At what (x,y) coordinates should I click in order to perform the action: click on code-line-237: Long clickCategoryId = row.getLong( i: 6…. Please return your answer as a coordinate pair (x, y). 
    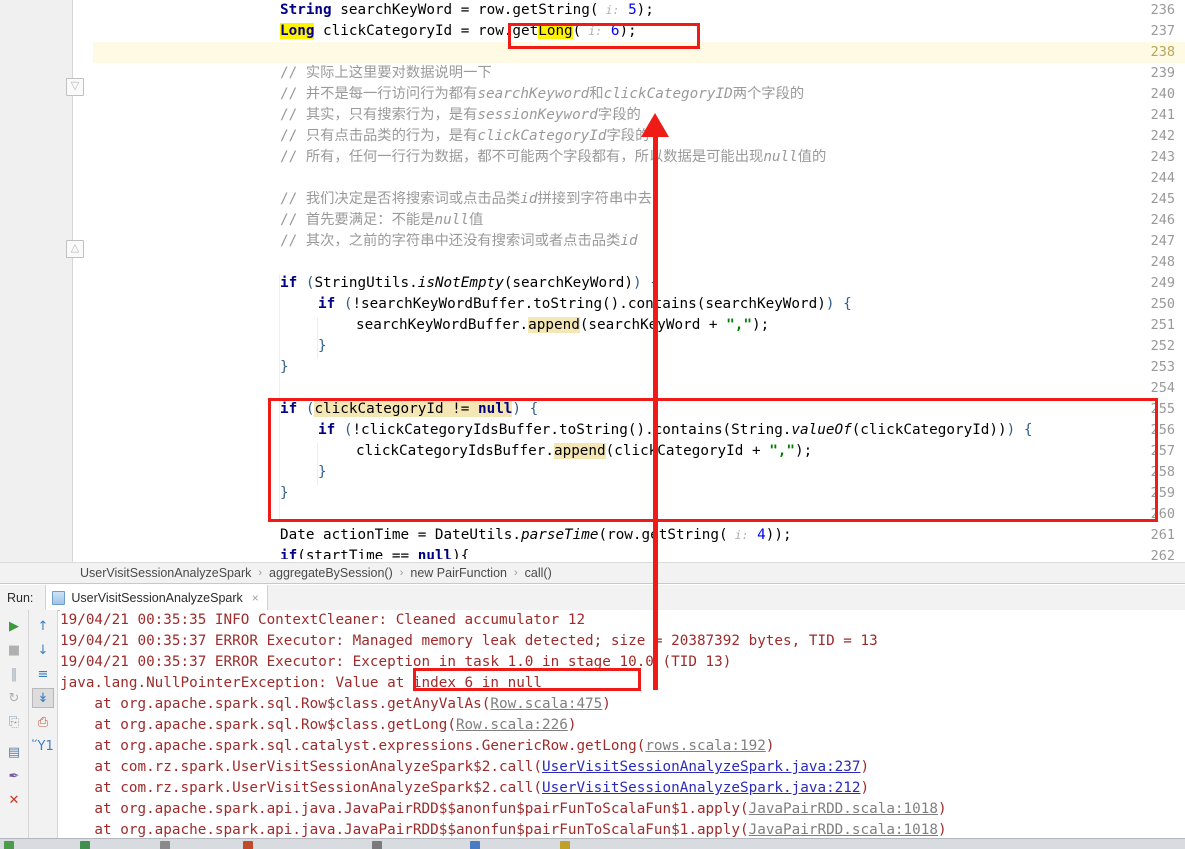
    Looking at the image, I should click on (458, 31).